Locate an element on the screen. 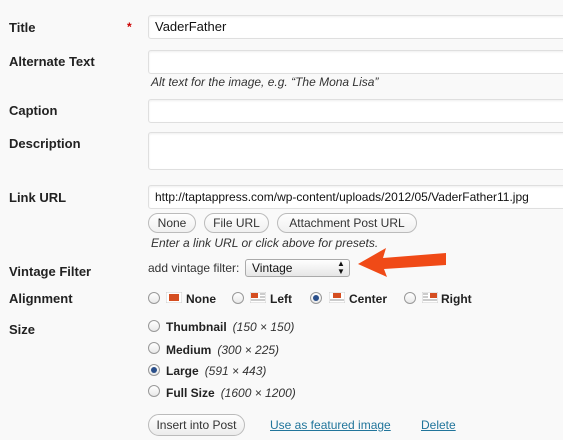  size-large-label: Large (591 × 443) is located at coordinates (216, 371).